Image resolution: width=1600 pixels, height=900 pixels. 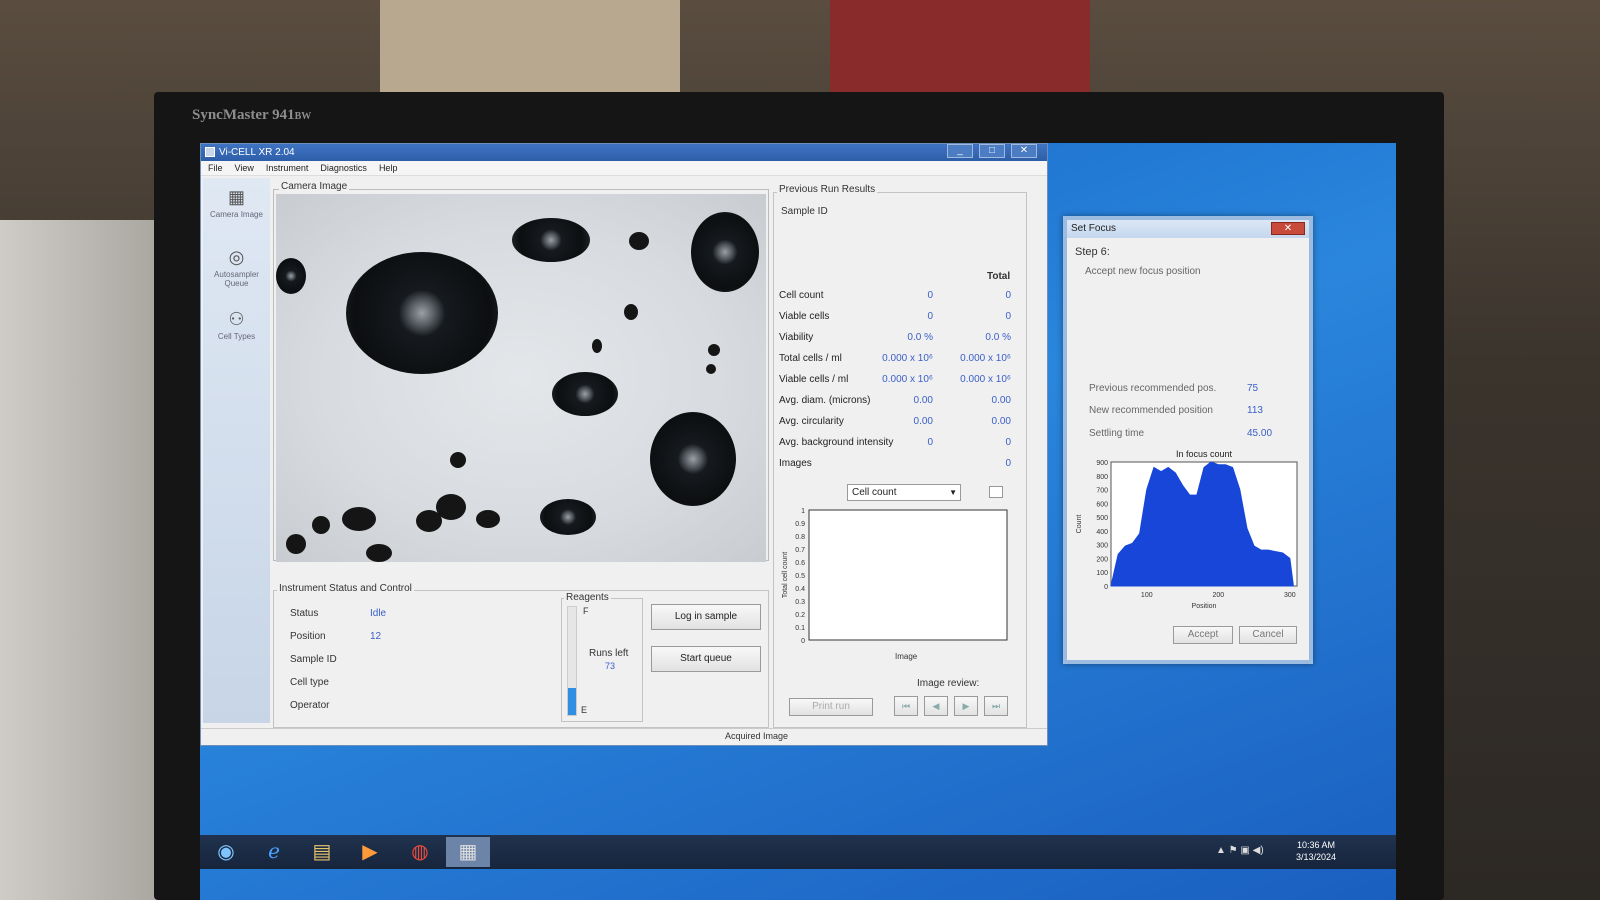 I want to click on result-row: Avg. background intensity 0 0, so click(x=899, y=447).